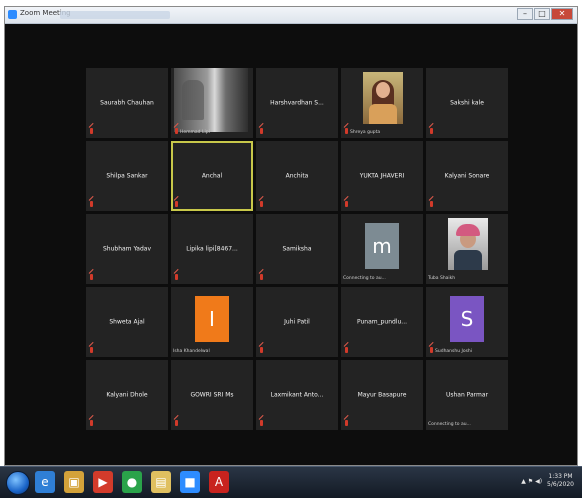 The width and height of the screenshot is (582, 498). I want to click on participant-tile: Shweta Ajal, so click(127, 322).